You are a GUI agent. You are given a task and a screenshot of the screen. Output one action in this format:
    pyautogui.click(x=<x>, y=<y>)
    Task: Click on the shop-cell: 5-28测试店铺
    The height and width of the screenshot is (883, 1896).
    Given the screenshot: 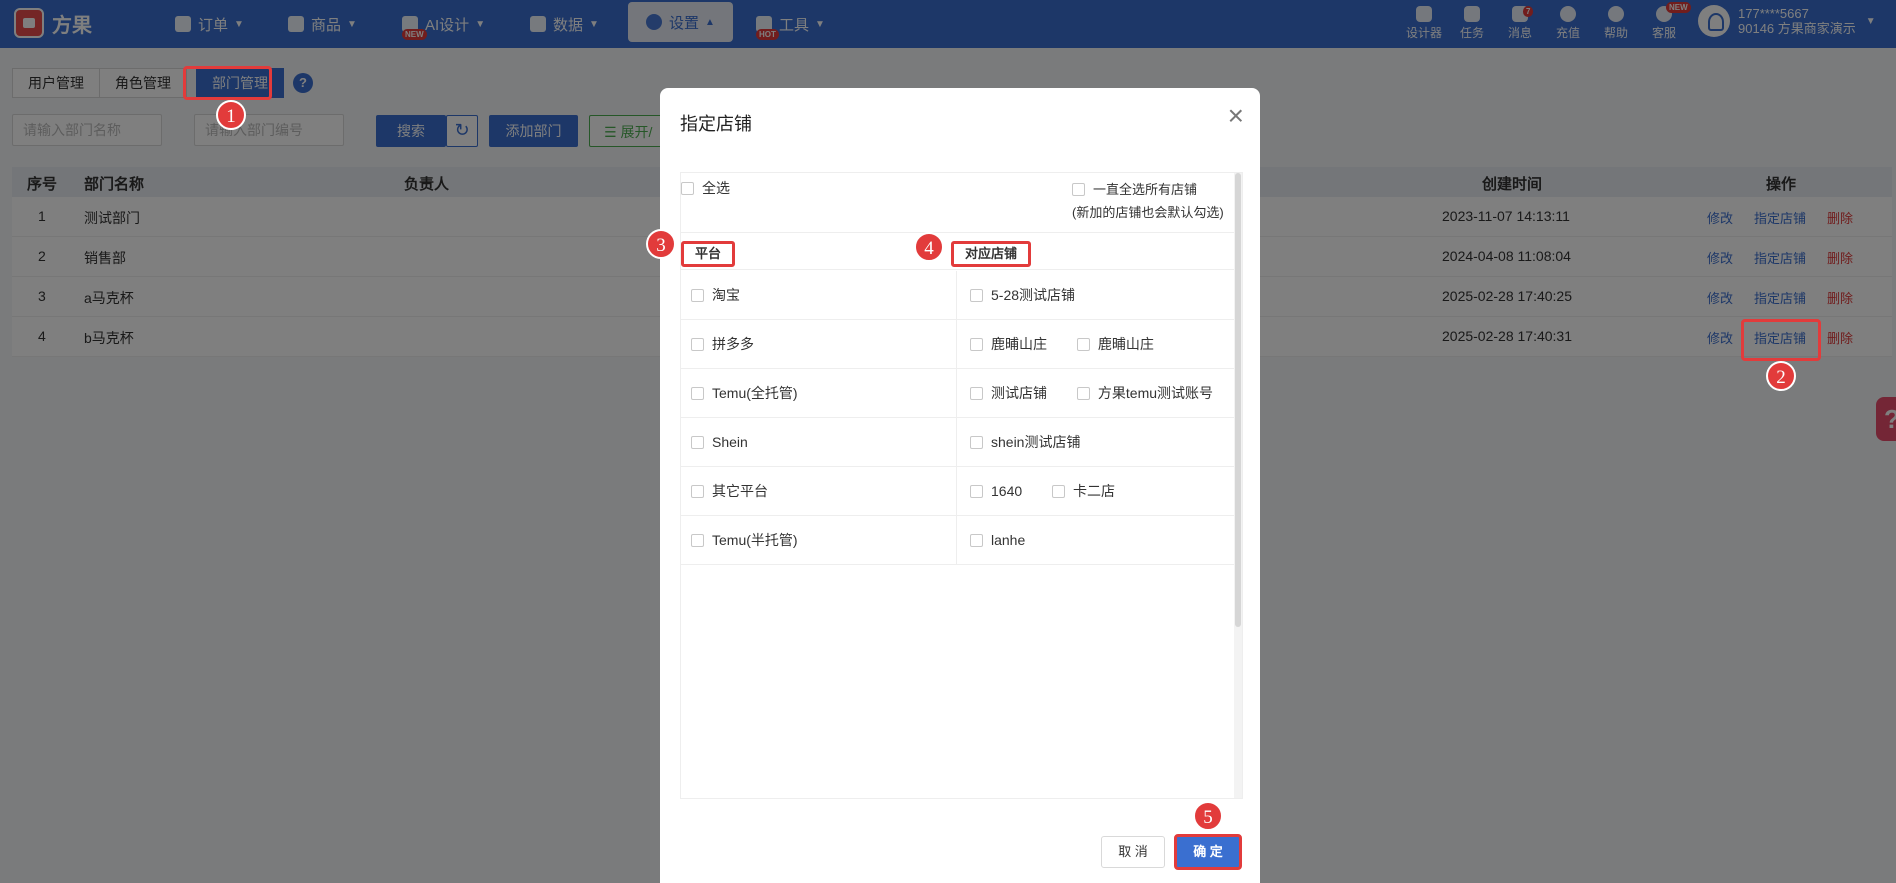 What is the action you would take?
    pyautogui.click(x=1096, y=295)
    